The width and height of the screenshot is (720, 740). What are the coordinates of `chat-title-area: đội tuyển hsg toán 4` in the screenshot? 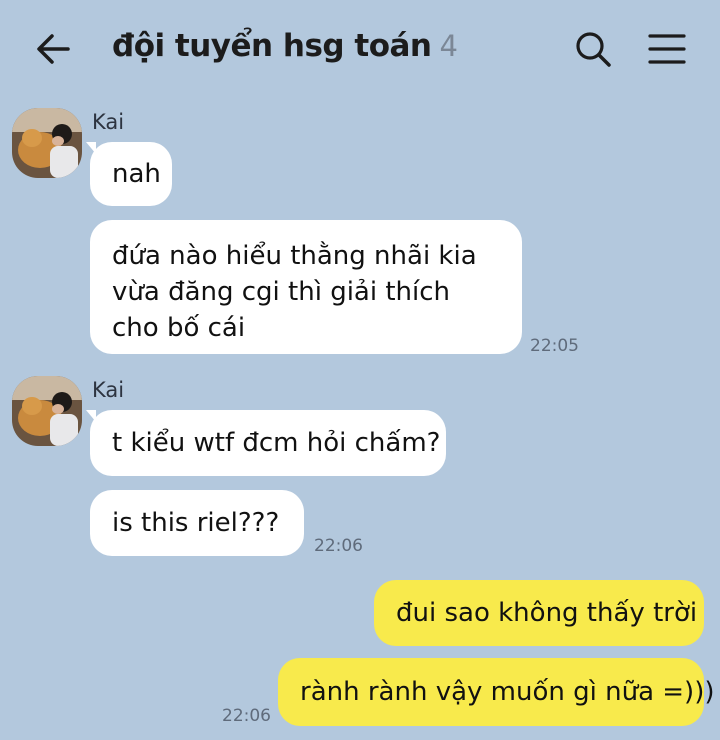 It's located at (285, 48).